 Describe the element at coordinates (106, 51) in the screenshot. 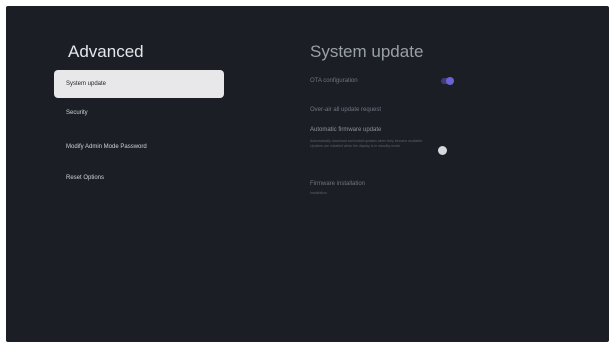

I see `left-panel-title: Advanced` at that location.